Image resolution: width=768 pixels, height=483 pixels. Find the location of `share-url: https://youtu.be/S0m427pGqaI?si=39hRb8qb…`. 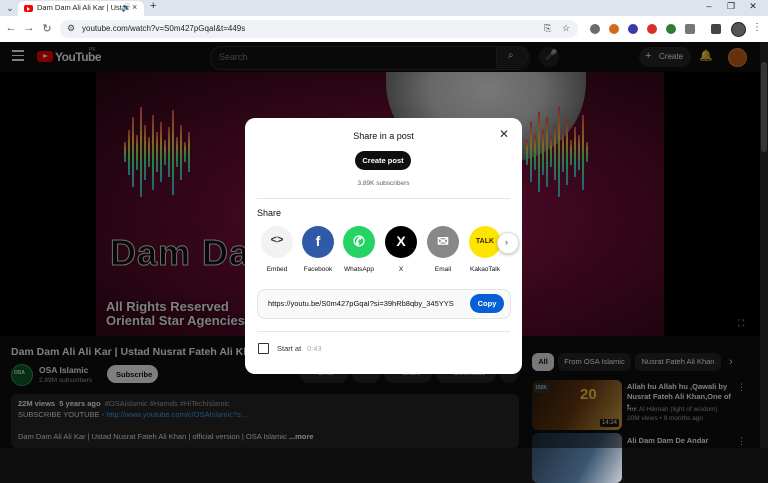

share-url: https://youtu.be/S0m427pGqaI?si=39hRb8qb… is located at coordinates (361, 303).